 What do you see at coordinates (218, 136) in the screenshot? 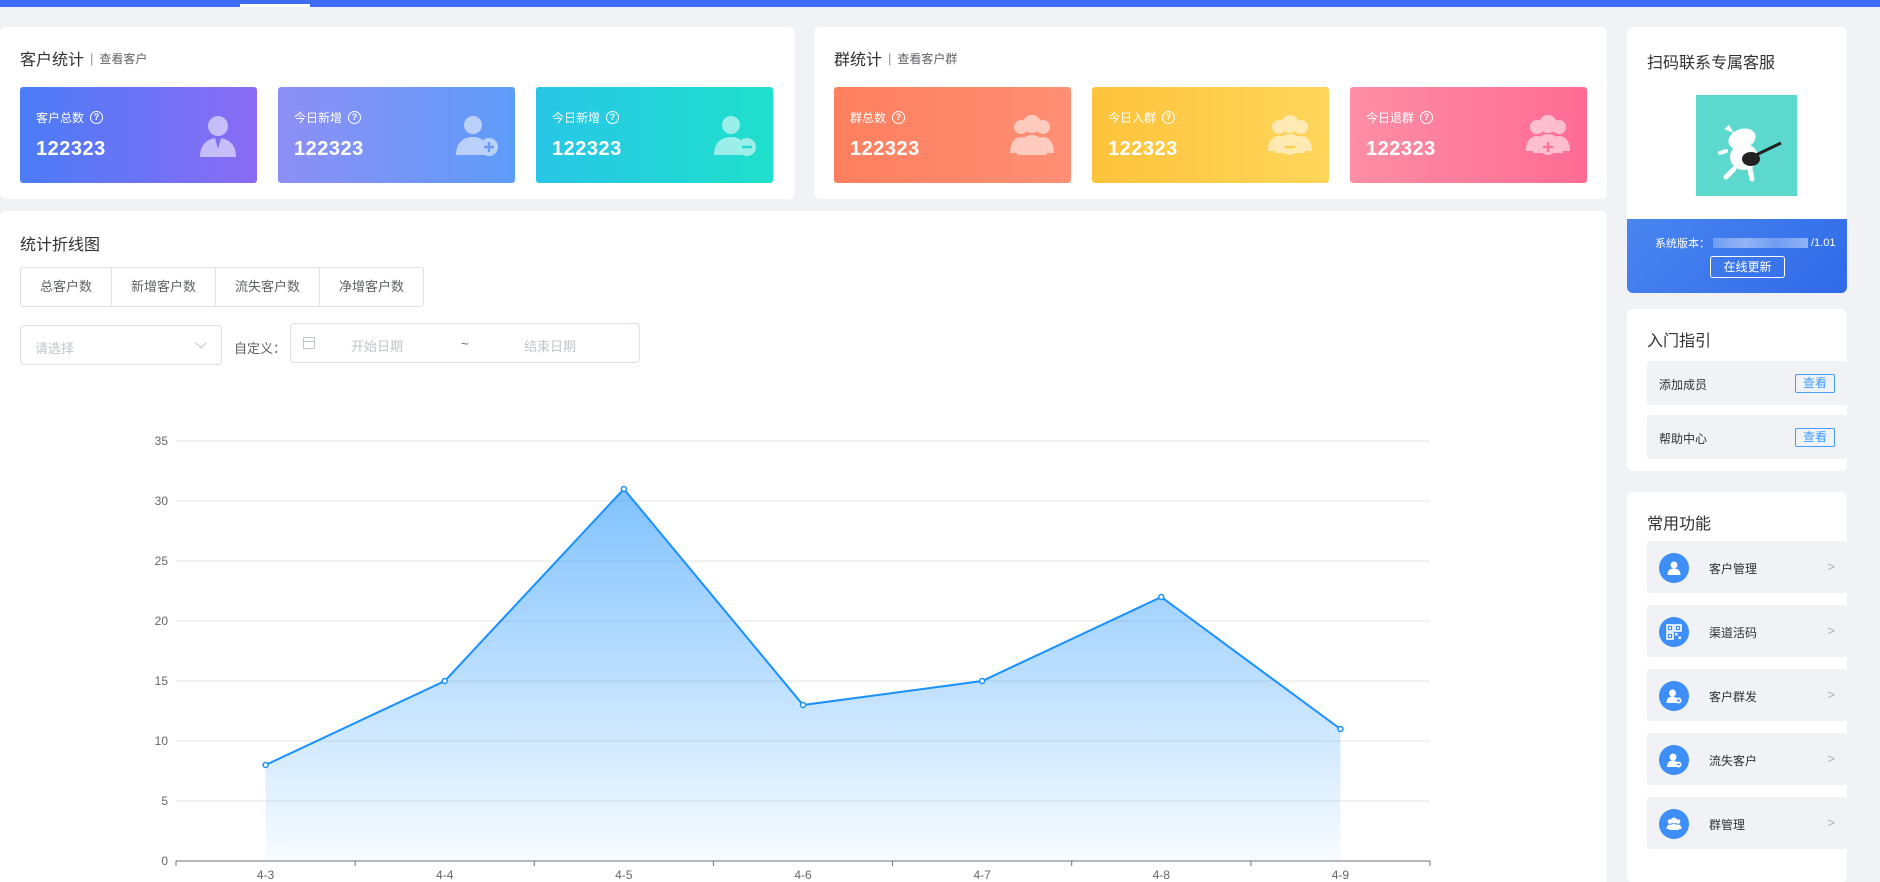
I see `user-icon` at bounding box center [218, 136].